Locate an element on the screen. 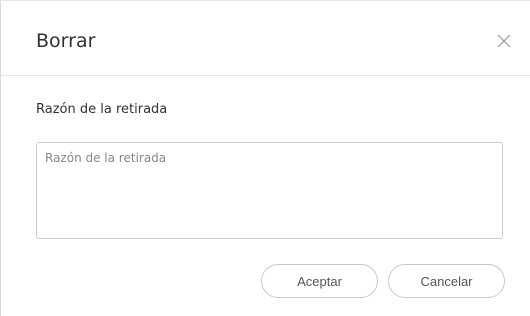 Image resolution: width=530 pixels, height=316 pixels. dialog-title: Borrar is located at coordinates (66, 41).